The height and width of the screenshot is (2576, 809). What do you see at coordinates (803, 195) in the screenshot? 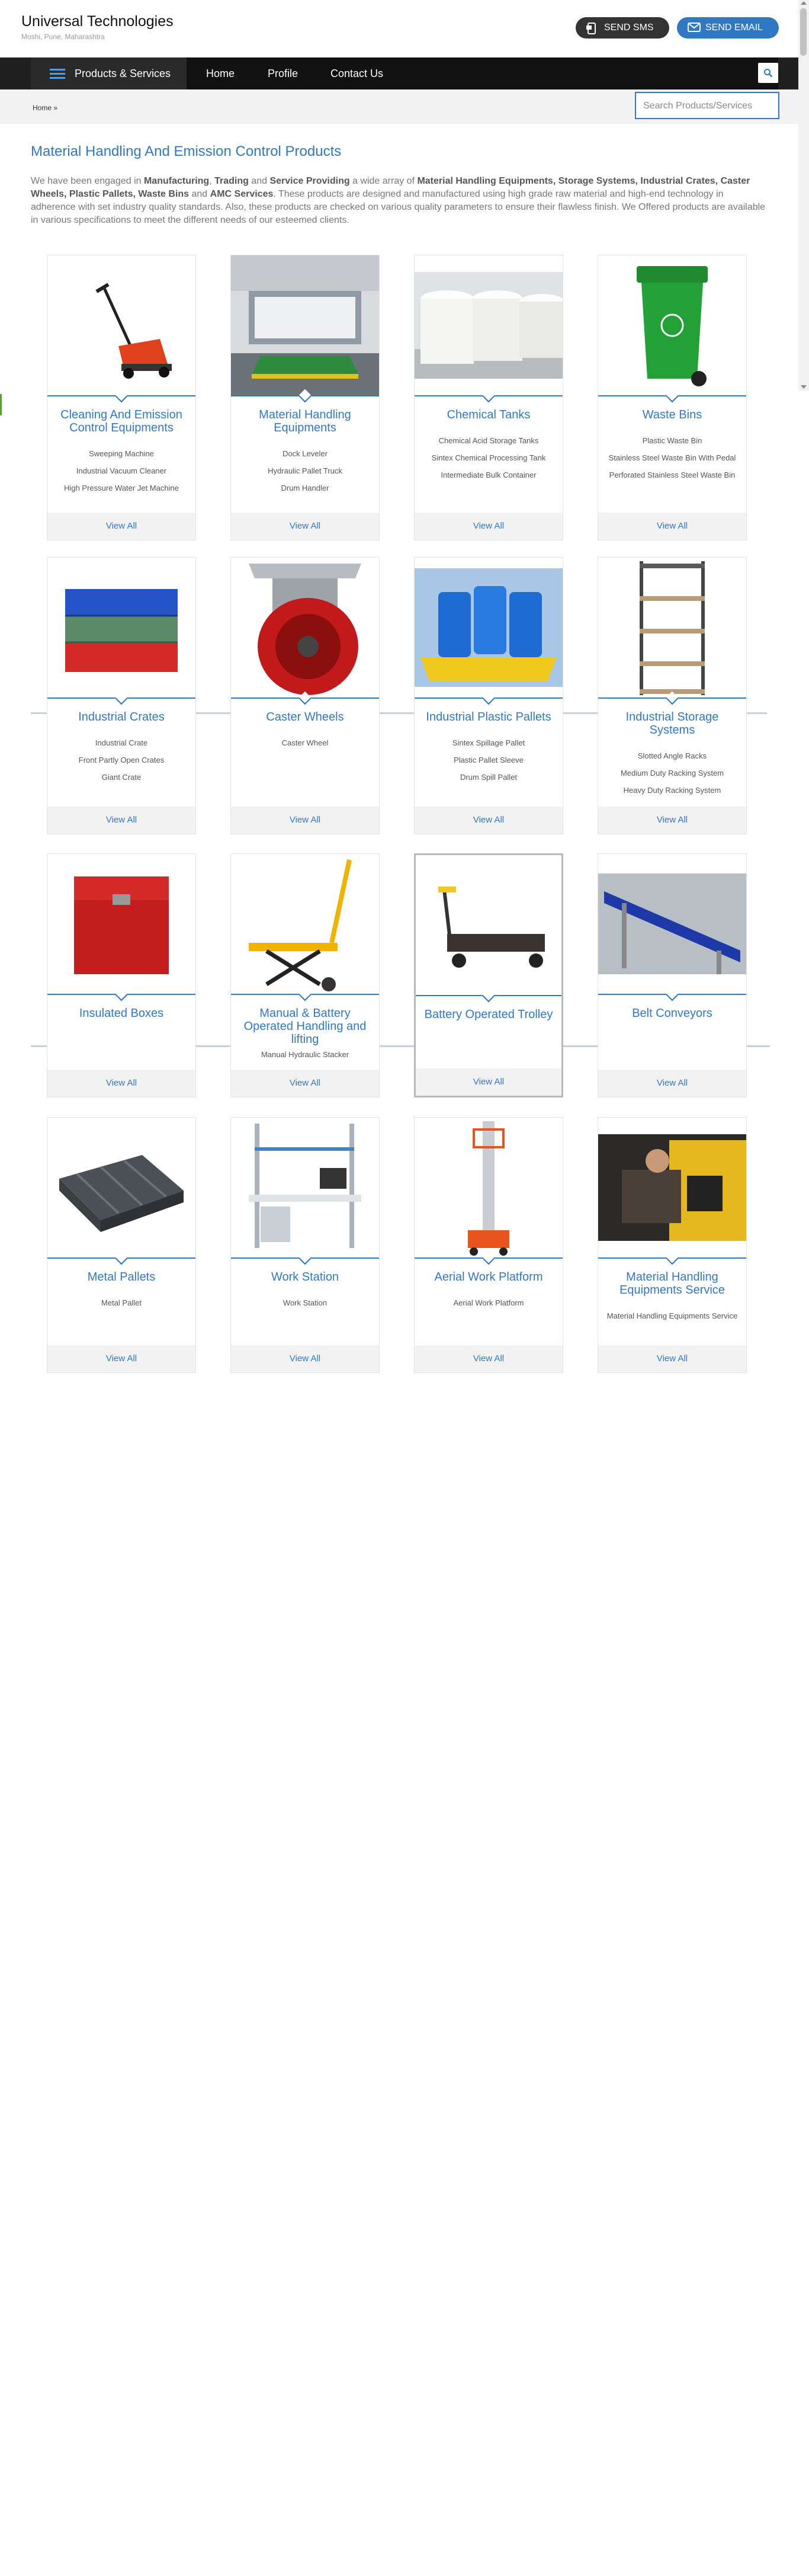
I see `page-scrollbar` at bounding box center [803, 195].